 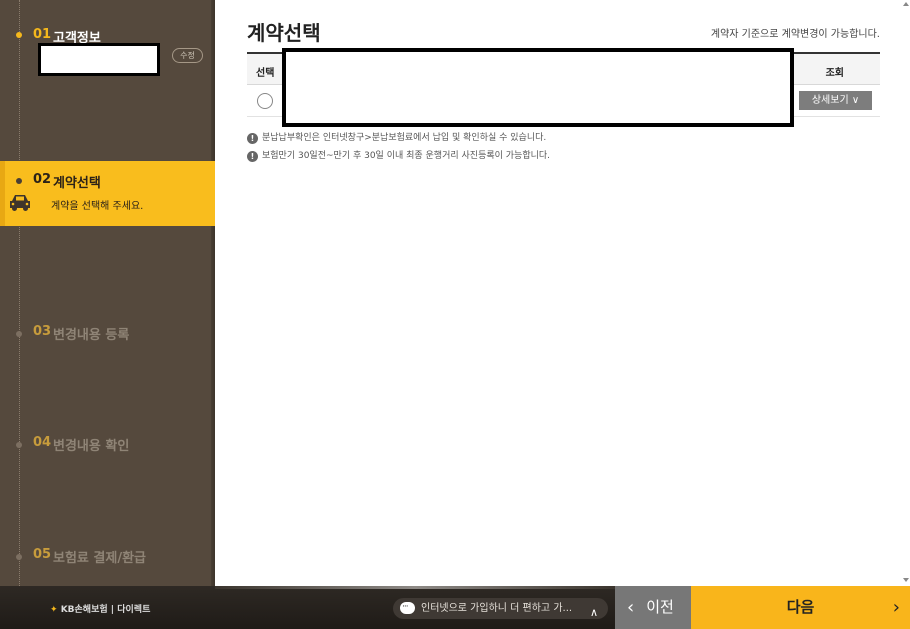 I want to click on contract-notice: 계약자 기준으로 계약변경이 가능합니다., so click(x=795, y=34).